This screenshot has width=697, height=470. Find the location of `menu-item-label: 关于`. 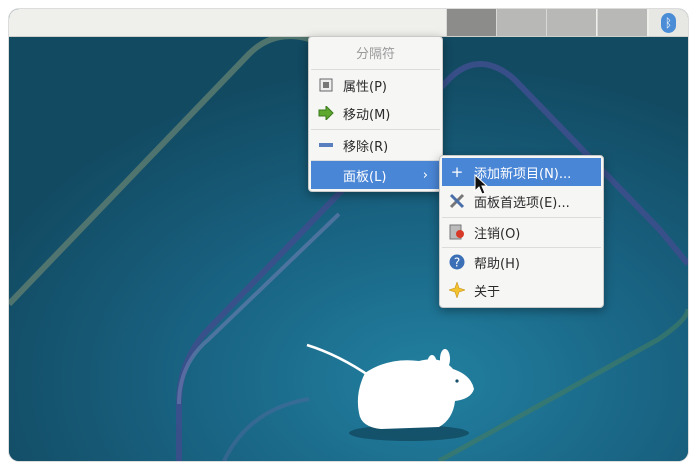

menu-item-label: 关于 is located at coordinates (487, 292).